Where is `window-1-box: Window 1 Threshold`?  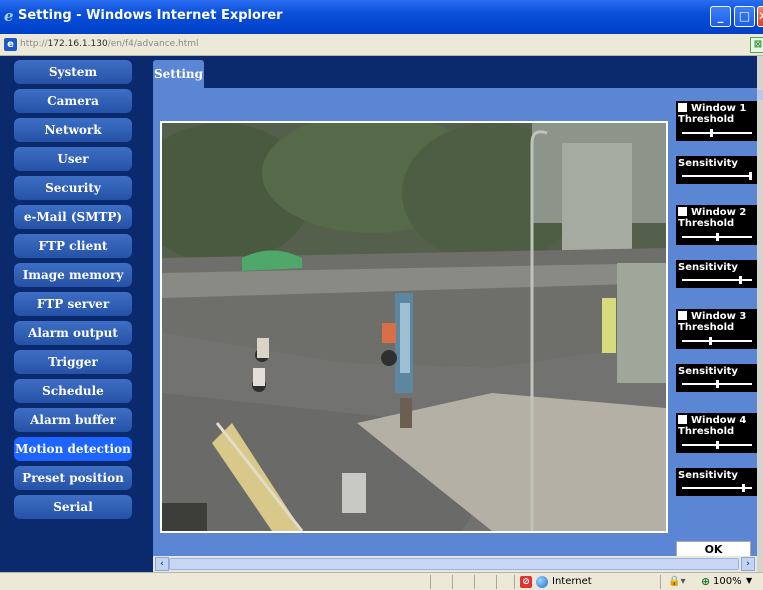 window-1-box: Window 1 Threshold is located at coordinates (716, 121).